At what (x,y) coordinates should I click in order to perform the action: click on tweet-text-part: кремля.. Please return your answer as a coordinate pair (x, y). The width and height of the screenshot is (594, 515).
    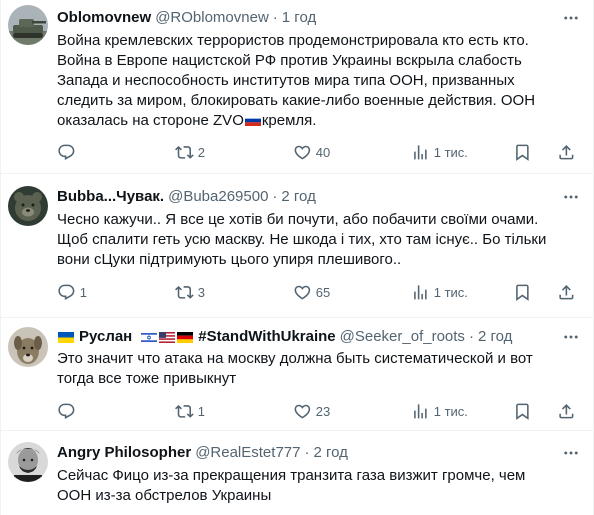
    Looking at the image, I should click on (289, 120).